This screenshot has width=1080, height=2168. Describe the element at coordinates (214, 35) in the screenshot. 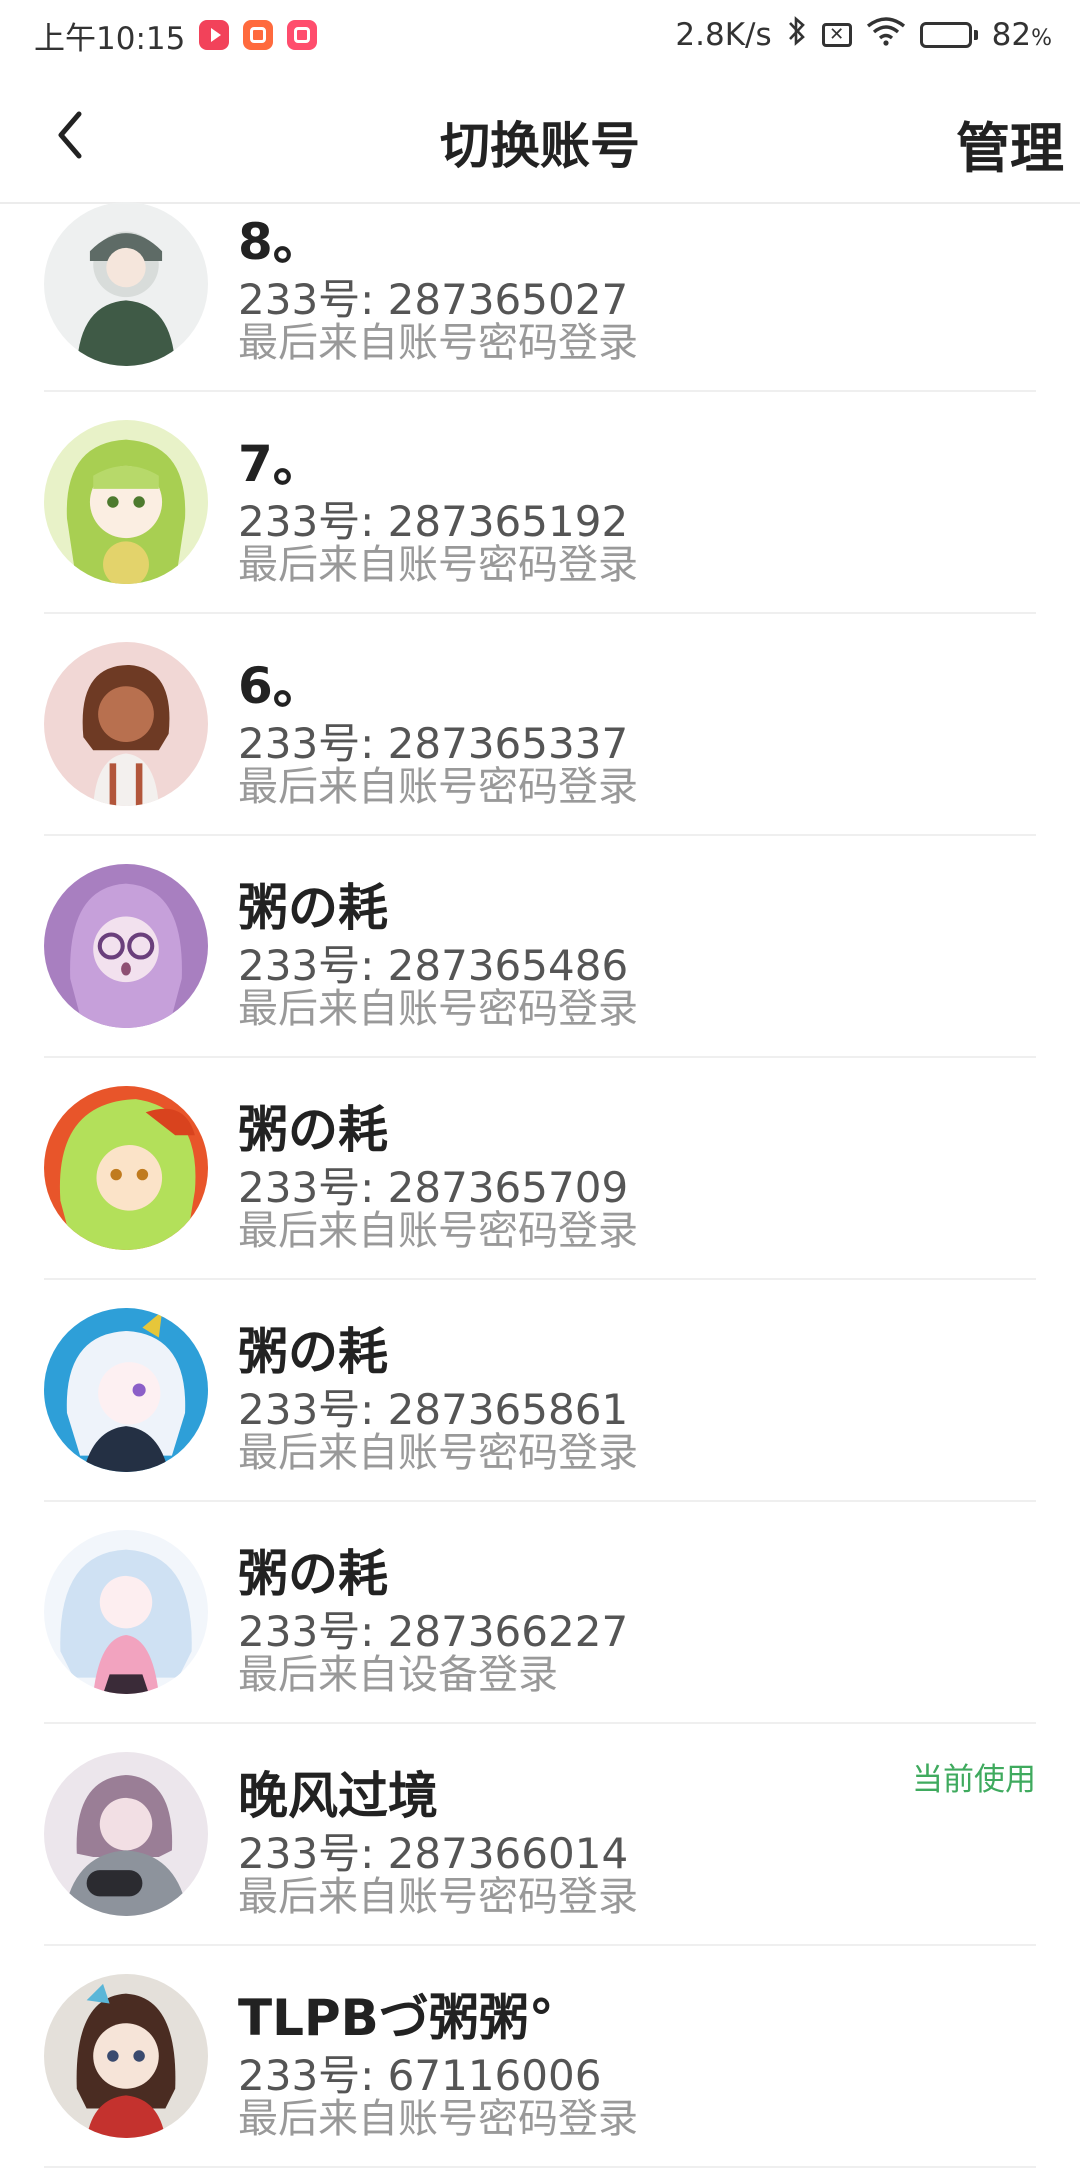

I see `video-app-icon` at that location.